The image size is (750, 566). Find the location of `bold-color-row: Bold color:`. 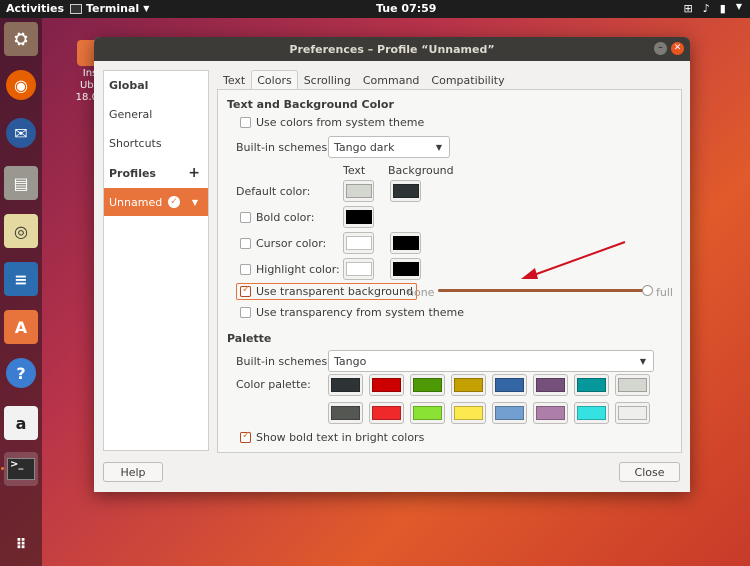

bold-color-row: Bold color: is located at coordinates (277, 217).